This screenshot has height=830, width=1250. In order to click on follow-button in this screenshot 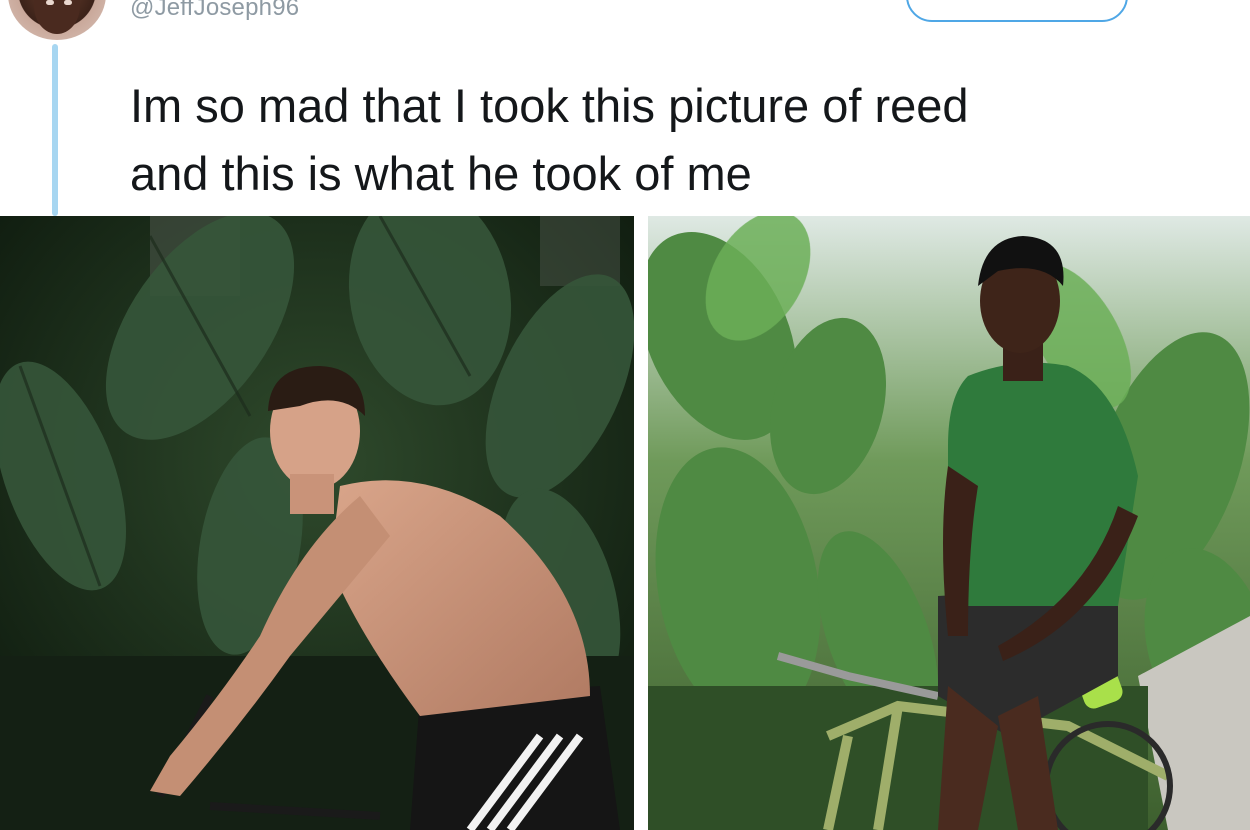, I will do `click(1017, 11)`.